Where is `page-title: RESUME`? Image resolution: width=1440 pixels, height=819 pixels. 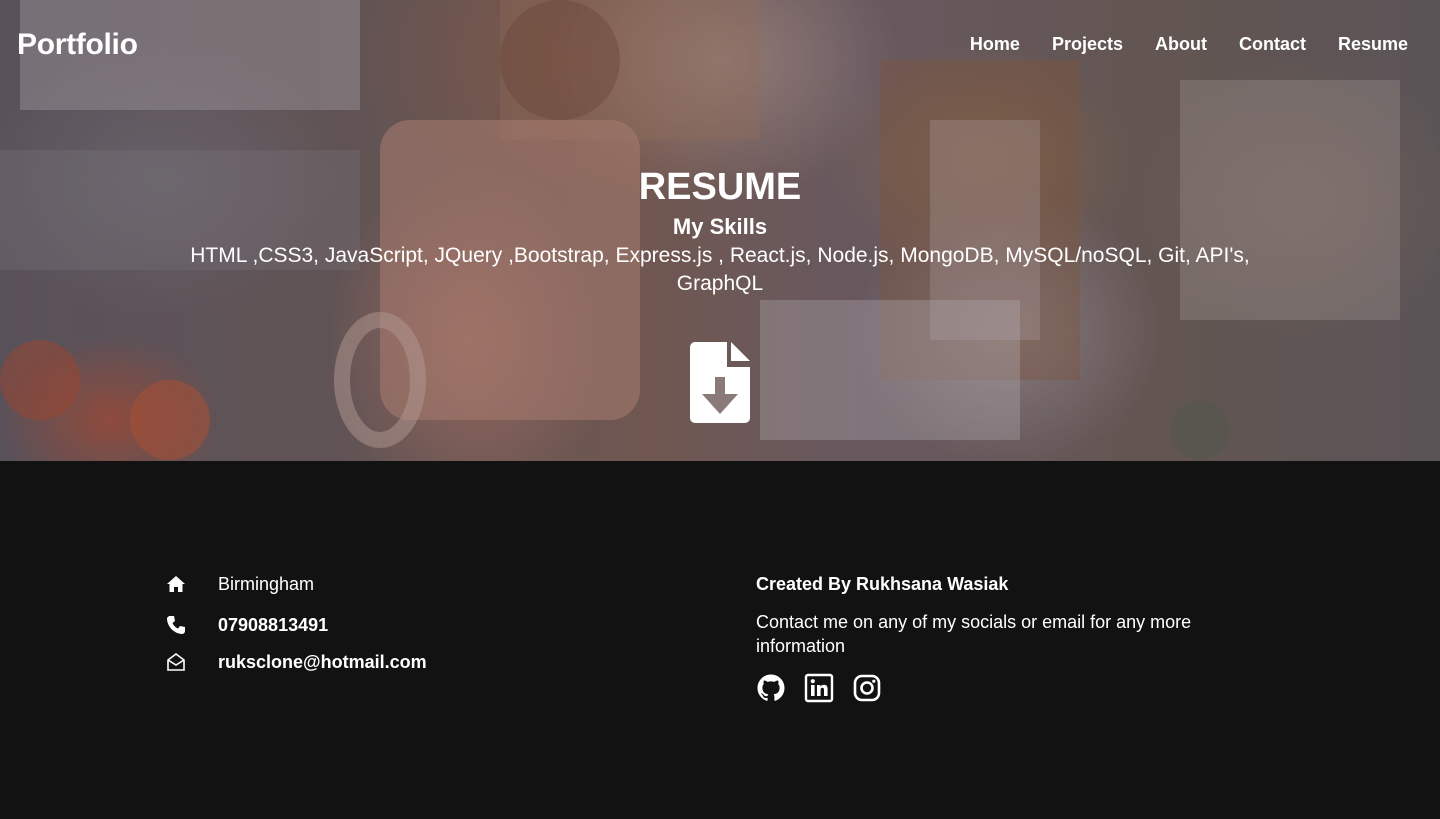 page-title: RESUME is located at coordinates (720, 187).